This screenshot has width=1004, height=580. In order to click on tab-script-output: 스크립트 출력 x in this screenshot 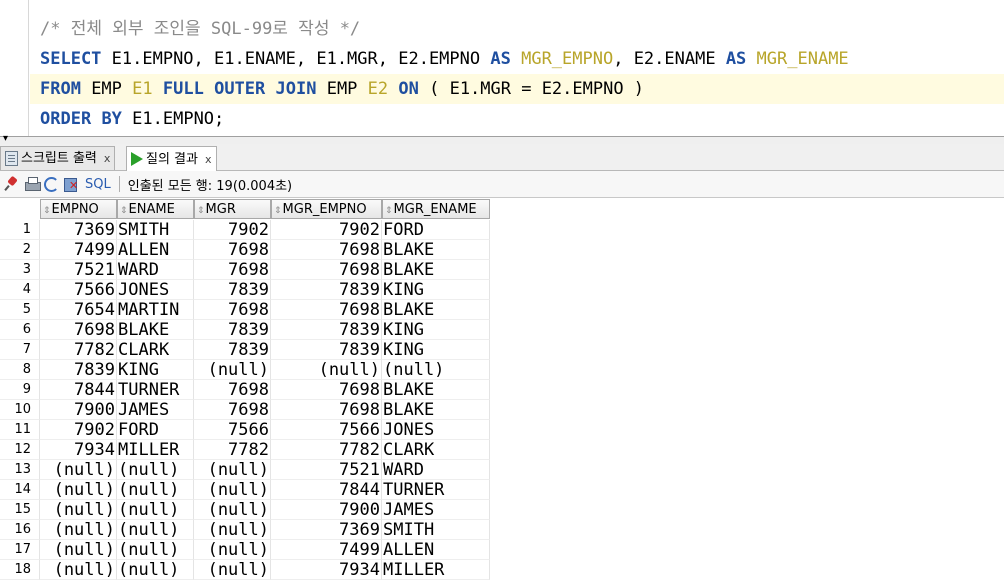, I will do `click(58, 158)`.